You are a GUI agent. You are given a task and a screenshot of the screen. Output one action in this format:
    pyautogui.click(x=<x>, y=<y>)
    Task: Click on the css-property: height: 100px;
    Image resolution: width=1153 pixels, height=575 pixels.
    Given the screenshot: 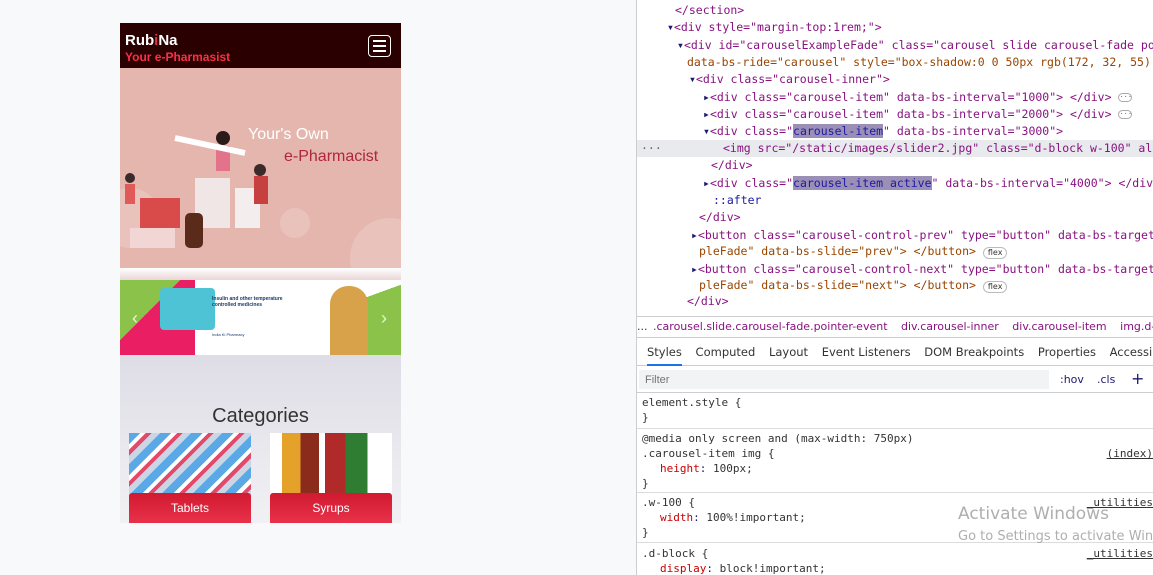 What is the action you would take?
    pyautogui.click(x=897, y=468)
    